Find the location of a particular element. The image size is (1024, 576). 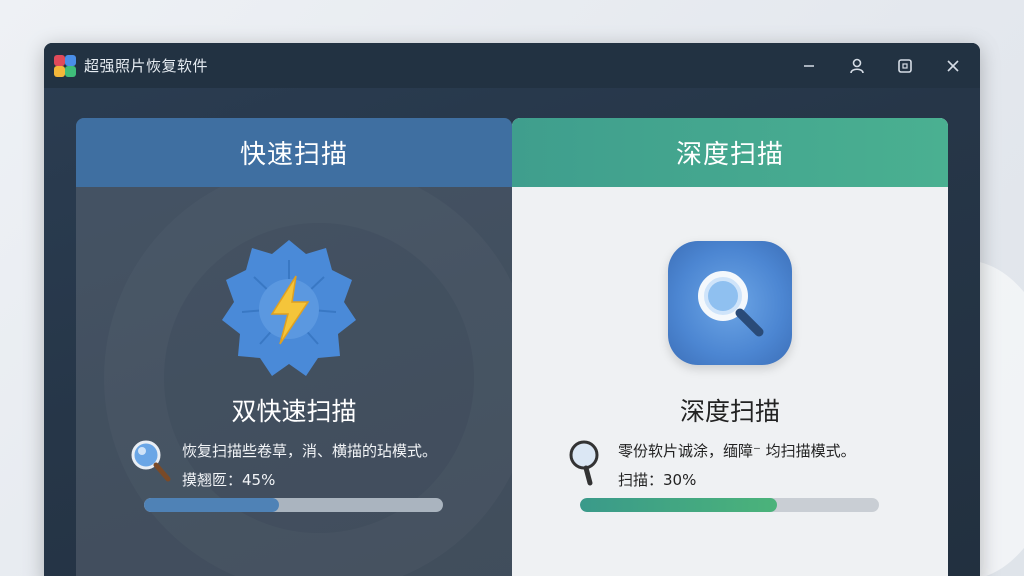

quick-scan-description-row: 恢复扫描些卷草，消、横描的玷模式。 摸翘匢：45% is located at coordinates (282, 466).